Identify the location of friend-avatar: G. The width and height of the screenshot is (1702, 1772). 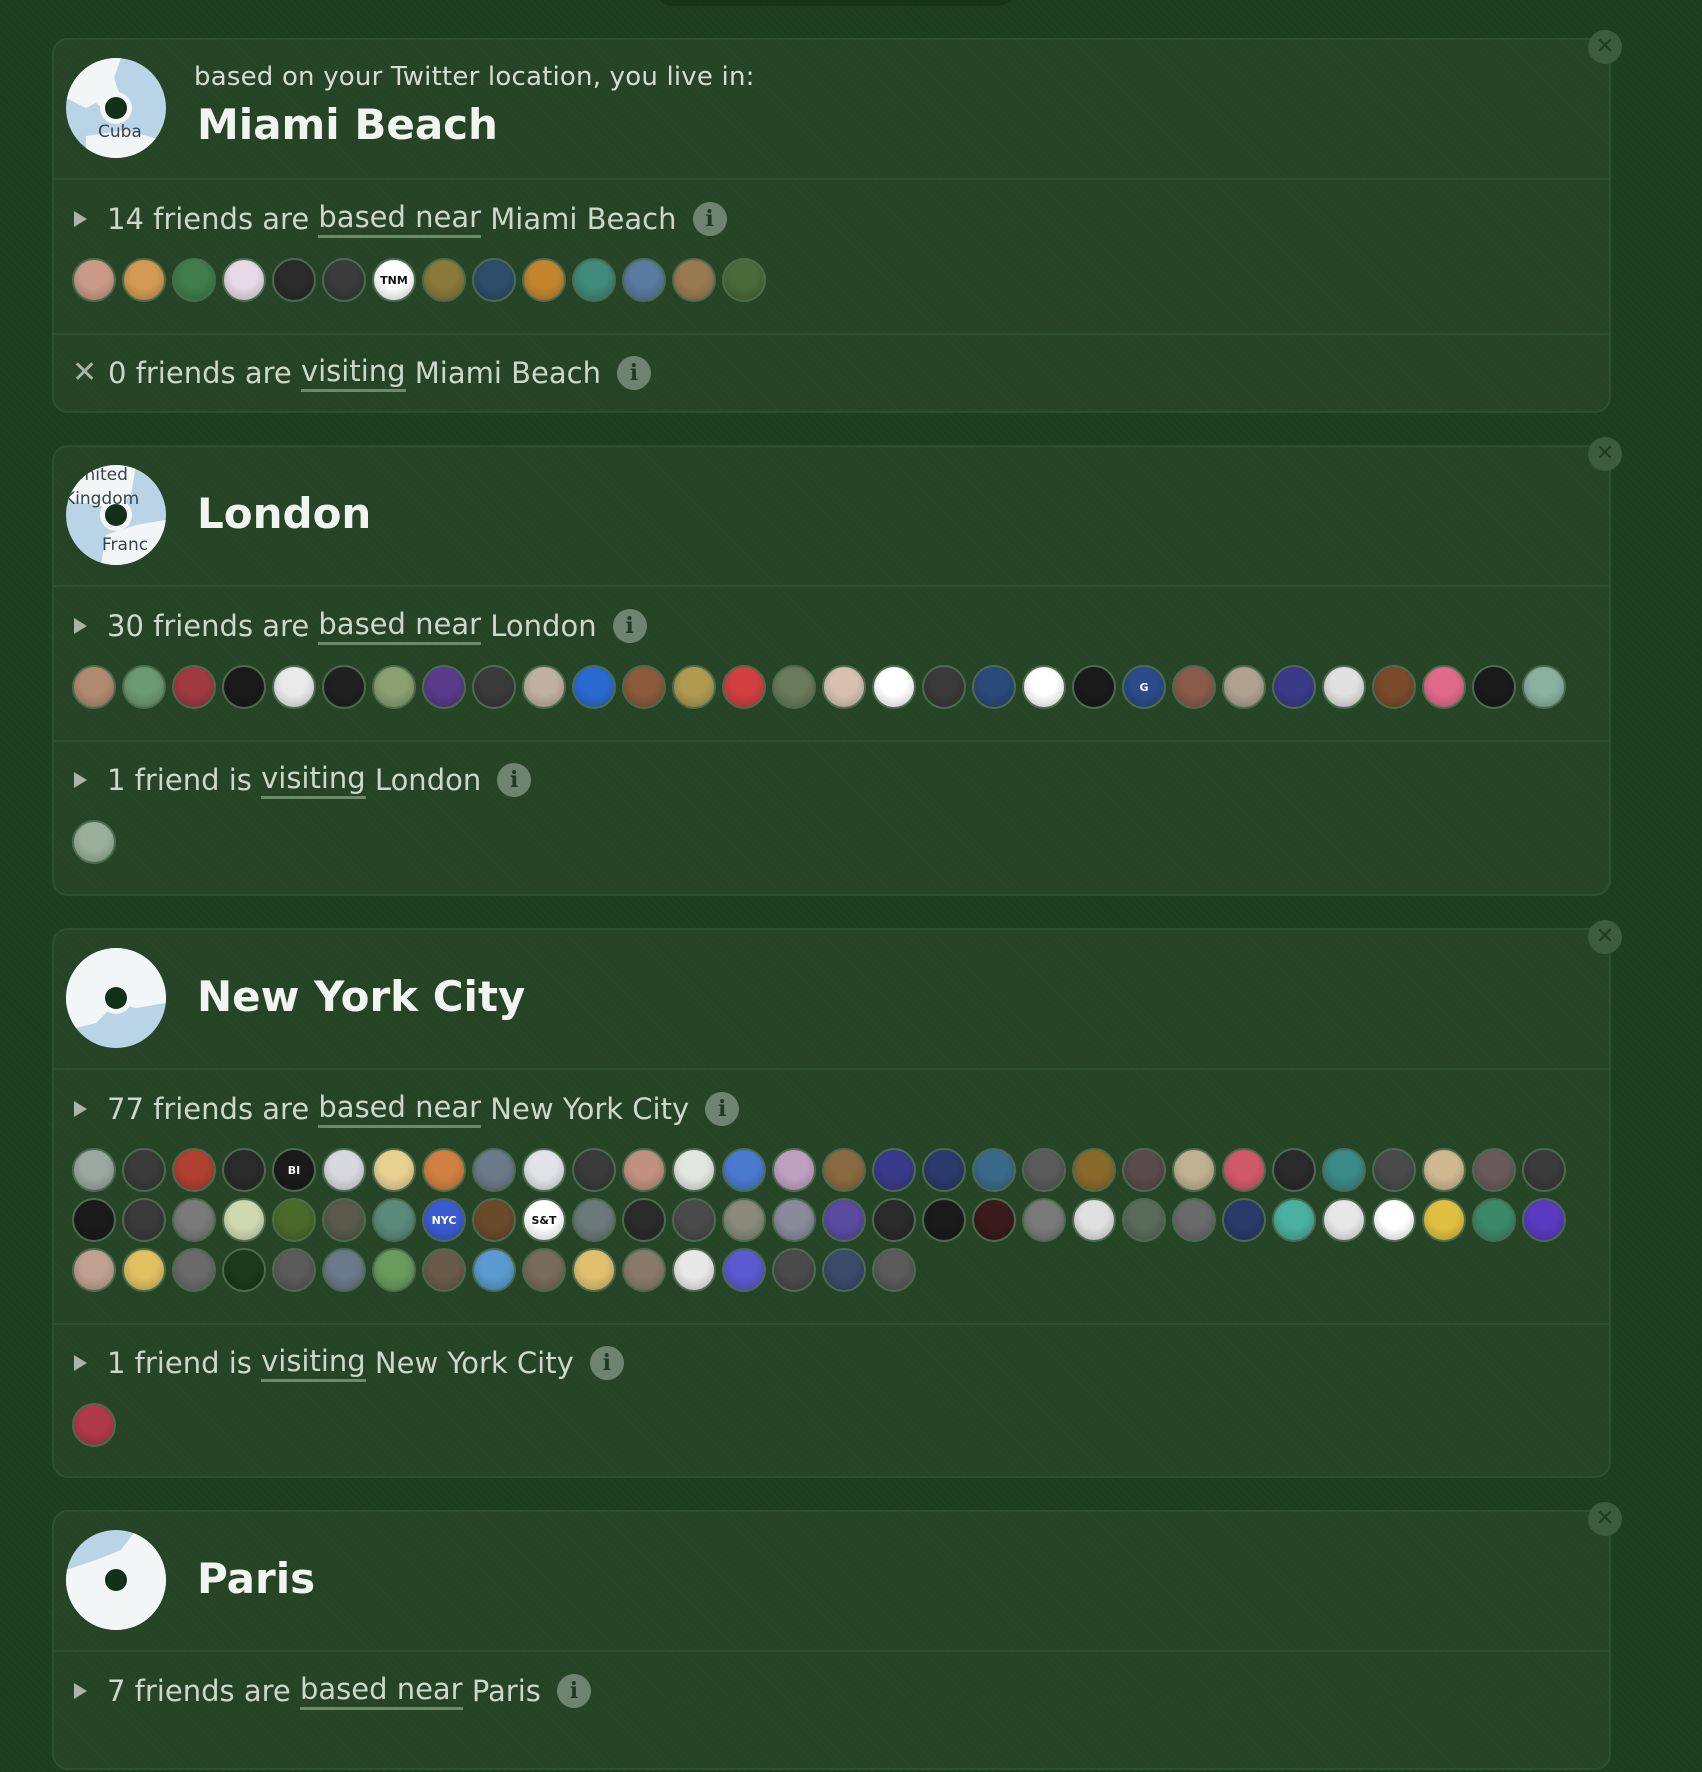
(1144, 687).